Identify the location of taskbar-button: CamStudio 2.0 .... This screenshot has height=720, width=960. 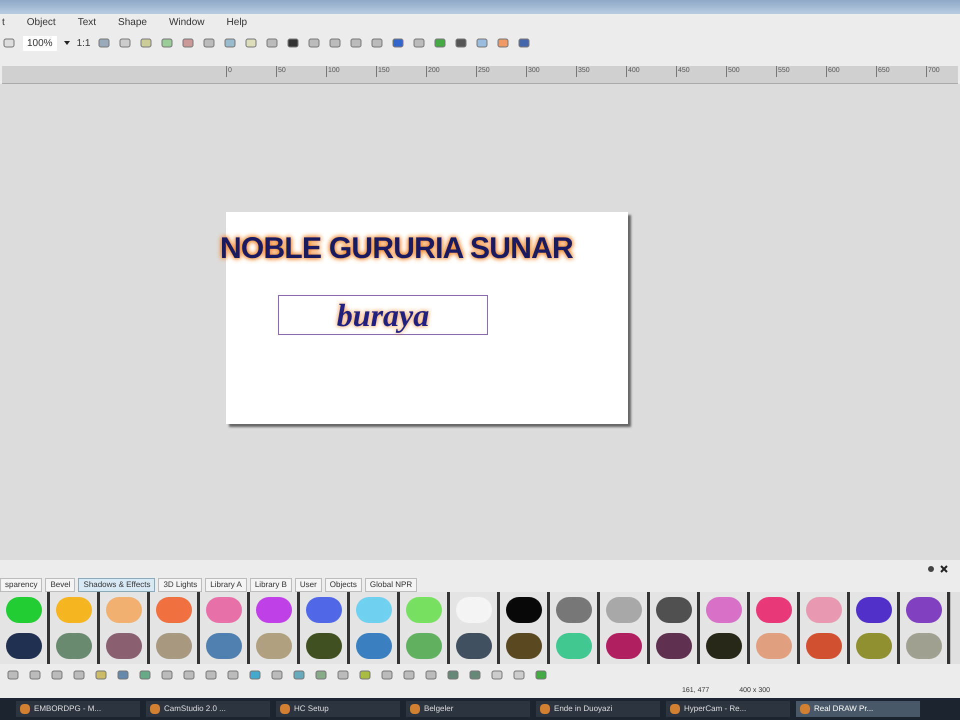
(208, 709).